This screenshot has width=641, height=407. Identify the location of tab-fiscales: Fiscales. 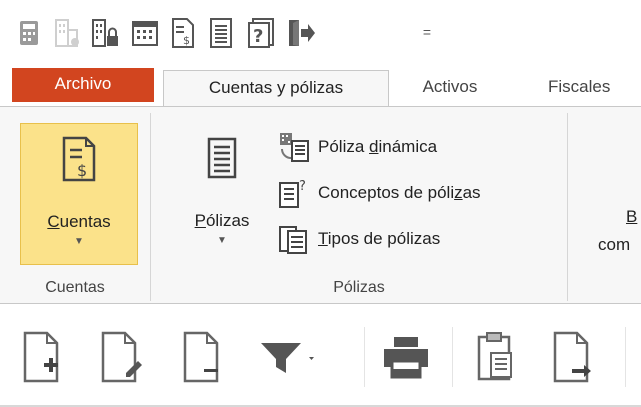
(594, 88).